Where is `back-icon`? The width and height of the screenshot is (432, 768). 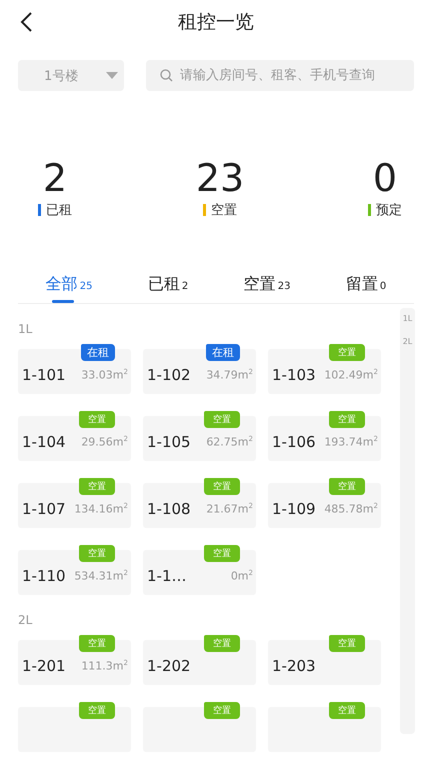
back-icon is located at coordinates (26, 22).